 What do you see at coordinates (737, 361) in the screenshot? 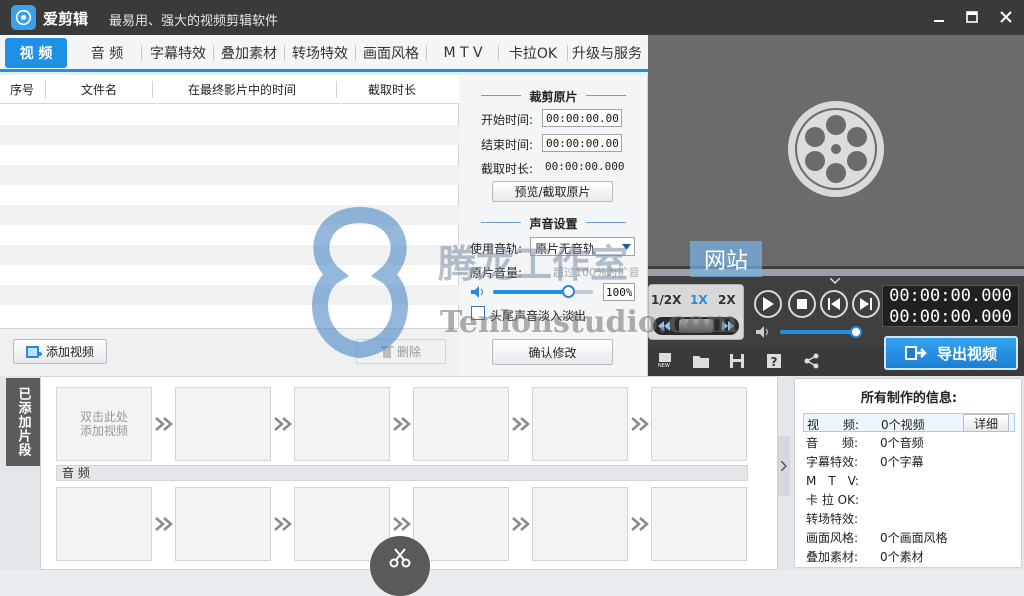
I see `save-icon` at bounding box center [737, 361].